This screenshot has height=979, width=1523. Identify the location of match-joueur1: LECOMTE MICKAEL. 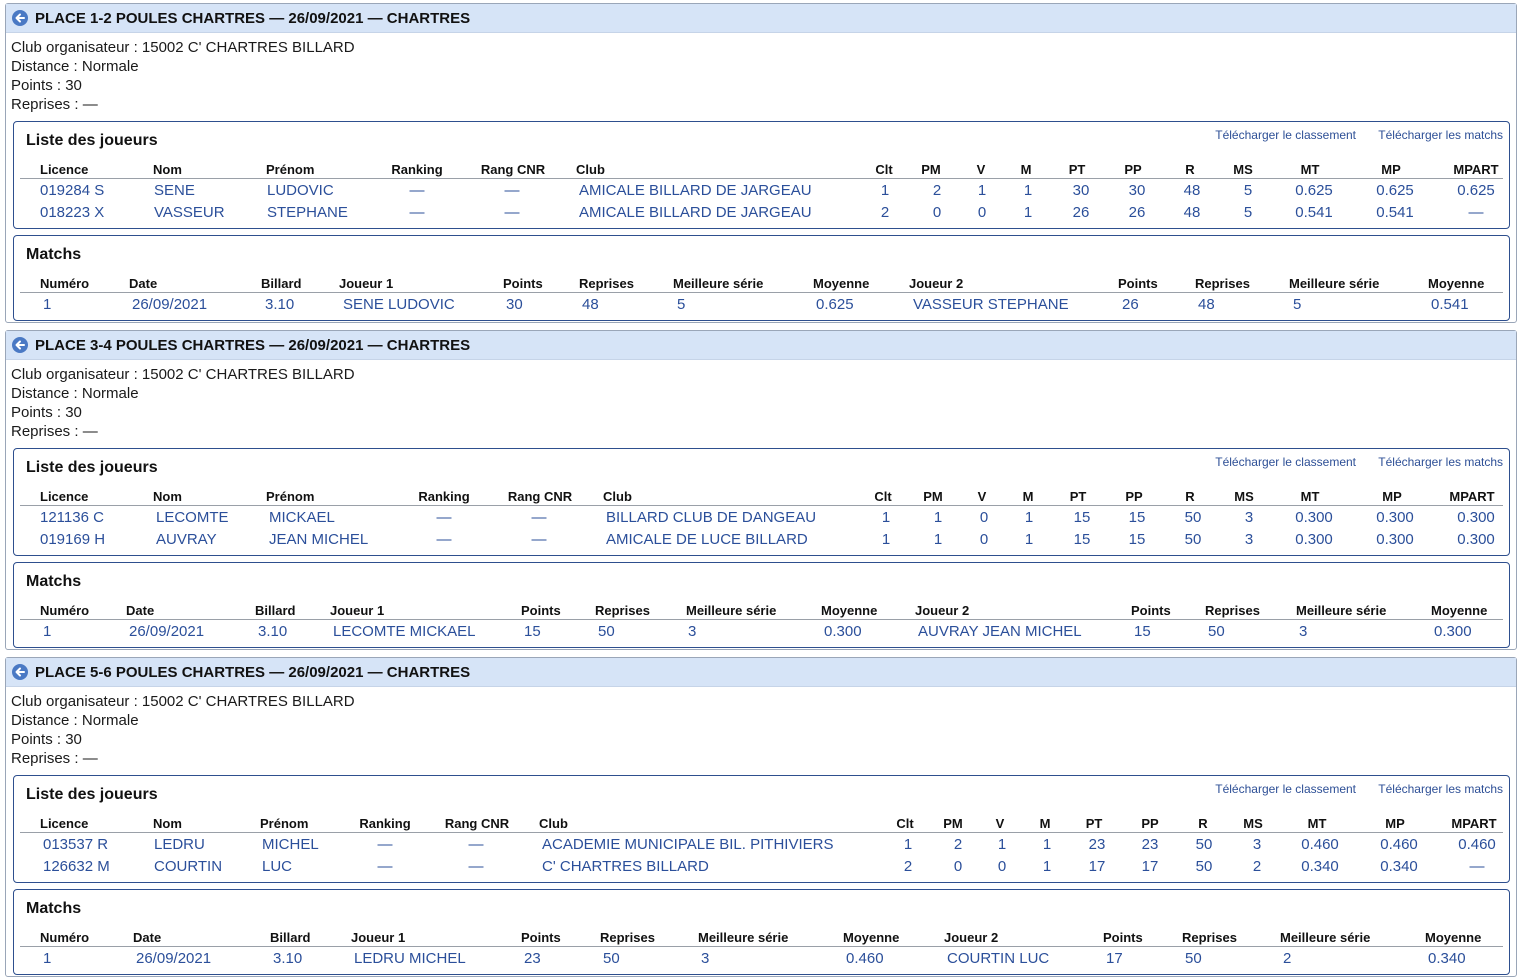
(404, 631).